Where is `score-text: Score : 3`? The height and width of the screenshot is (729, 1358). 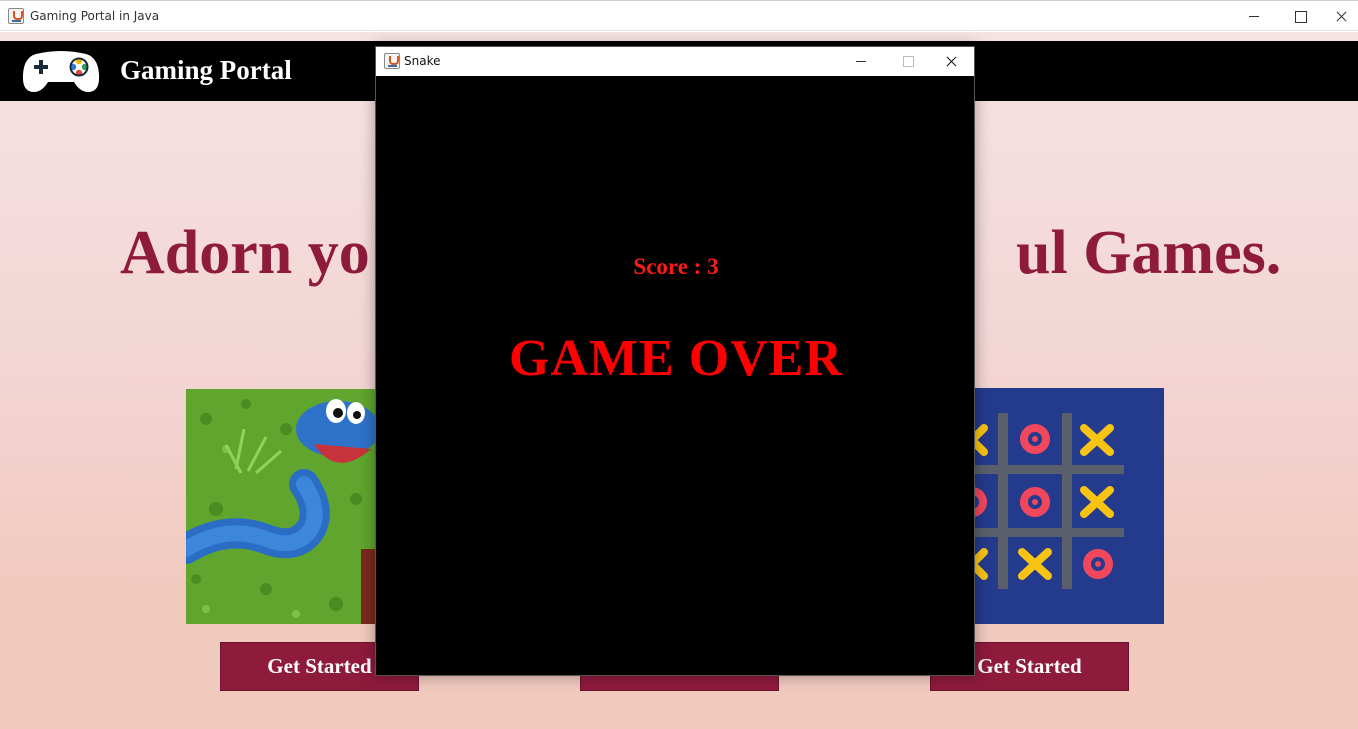 score-text: Score : 3 is located at coordinates (676, 266).